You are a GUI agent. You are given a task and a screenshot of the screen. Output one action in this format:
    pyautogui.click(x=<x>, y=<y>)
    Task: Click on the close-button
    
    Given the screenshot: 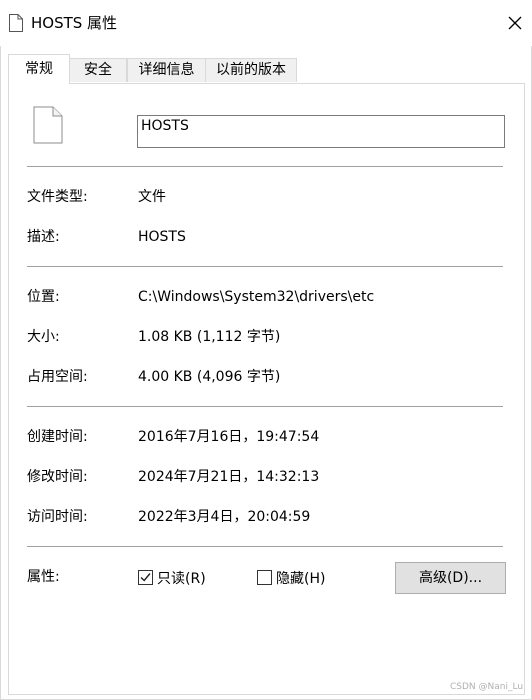 What is the action you would take?
    pyautogui.click(x=515, y=23)
    